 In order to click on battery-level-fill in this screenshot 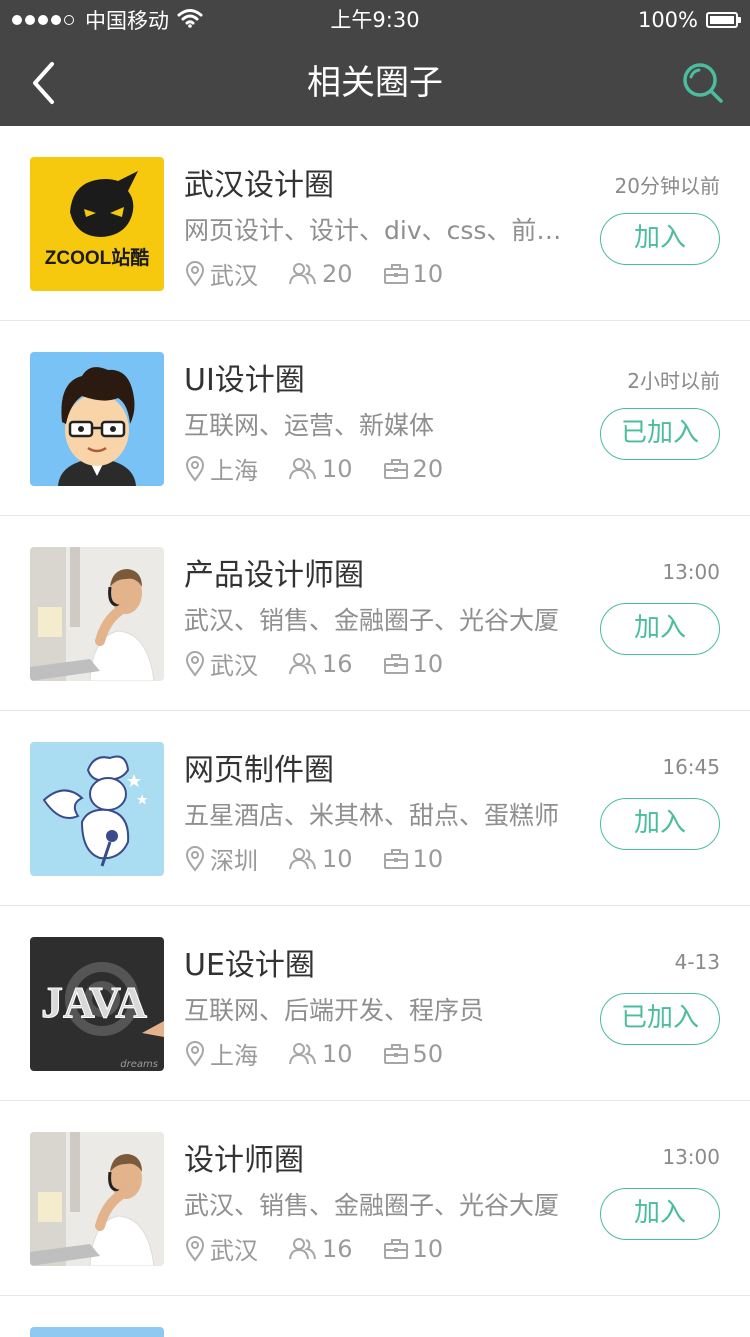, I will do `click(722, 20)`.